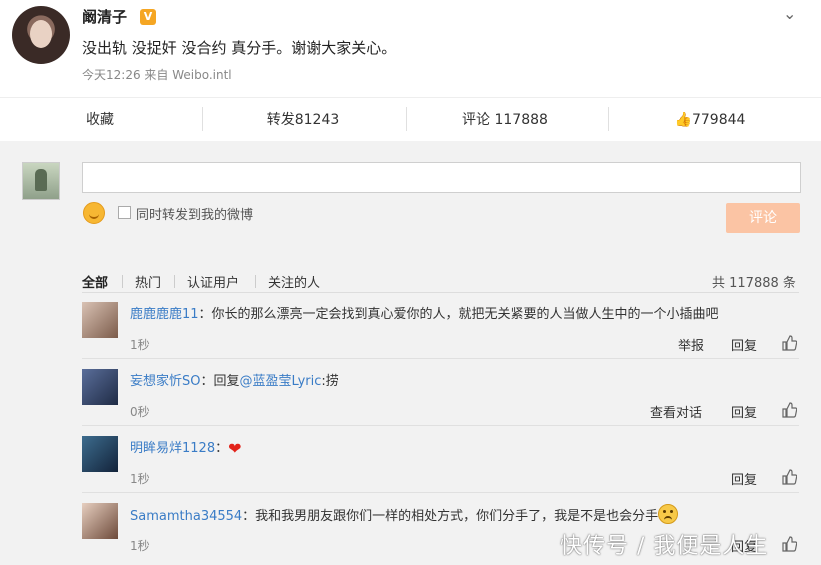  Describe the element at coordinates (789, 13) in the screenshot. I see `chevron-down-icon: ⌄` at that location.